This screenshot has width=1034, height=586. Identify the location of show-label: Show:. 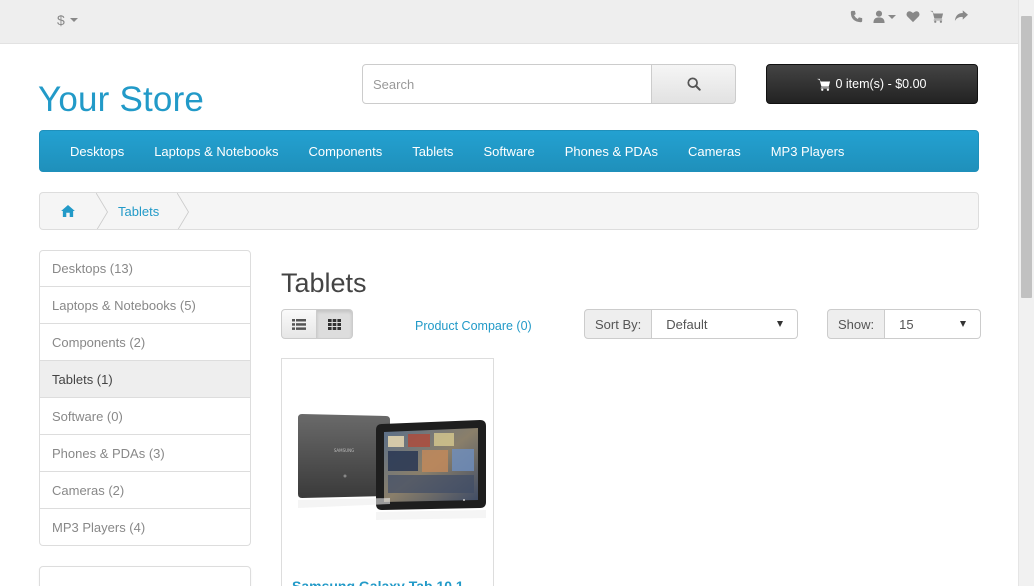
(856, 324).